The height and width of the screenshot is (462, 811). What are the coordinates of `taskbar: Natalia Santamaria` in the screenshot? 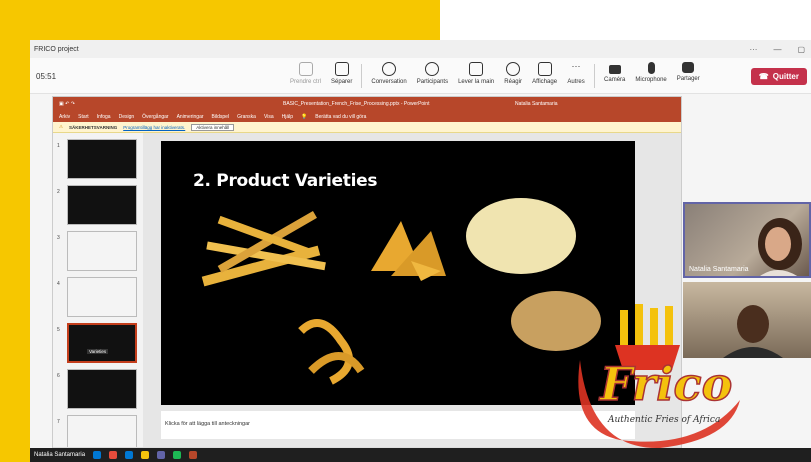 It's located at (420, 455).